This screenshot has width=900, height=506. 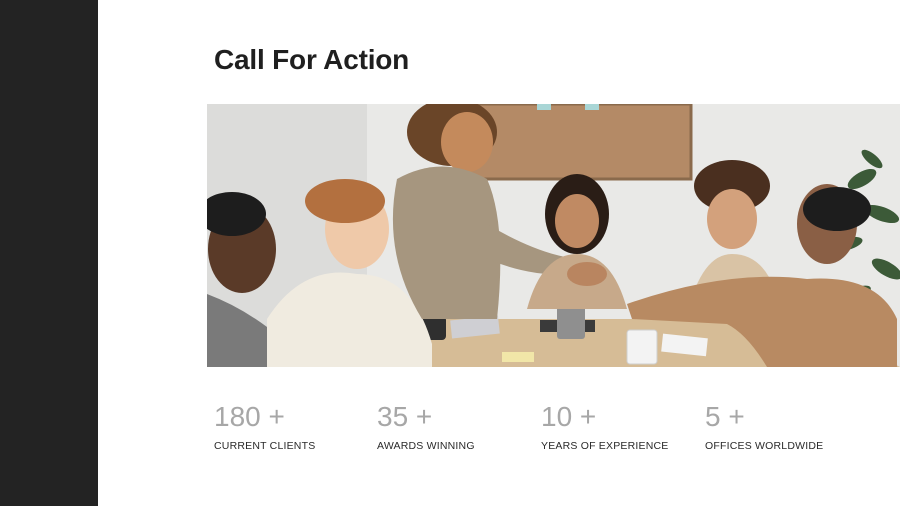 I want to click on stat-value: 5 +, so click(x=725, y=416).